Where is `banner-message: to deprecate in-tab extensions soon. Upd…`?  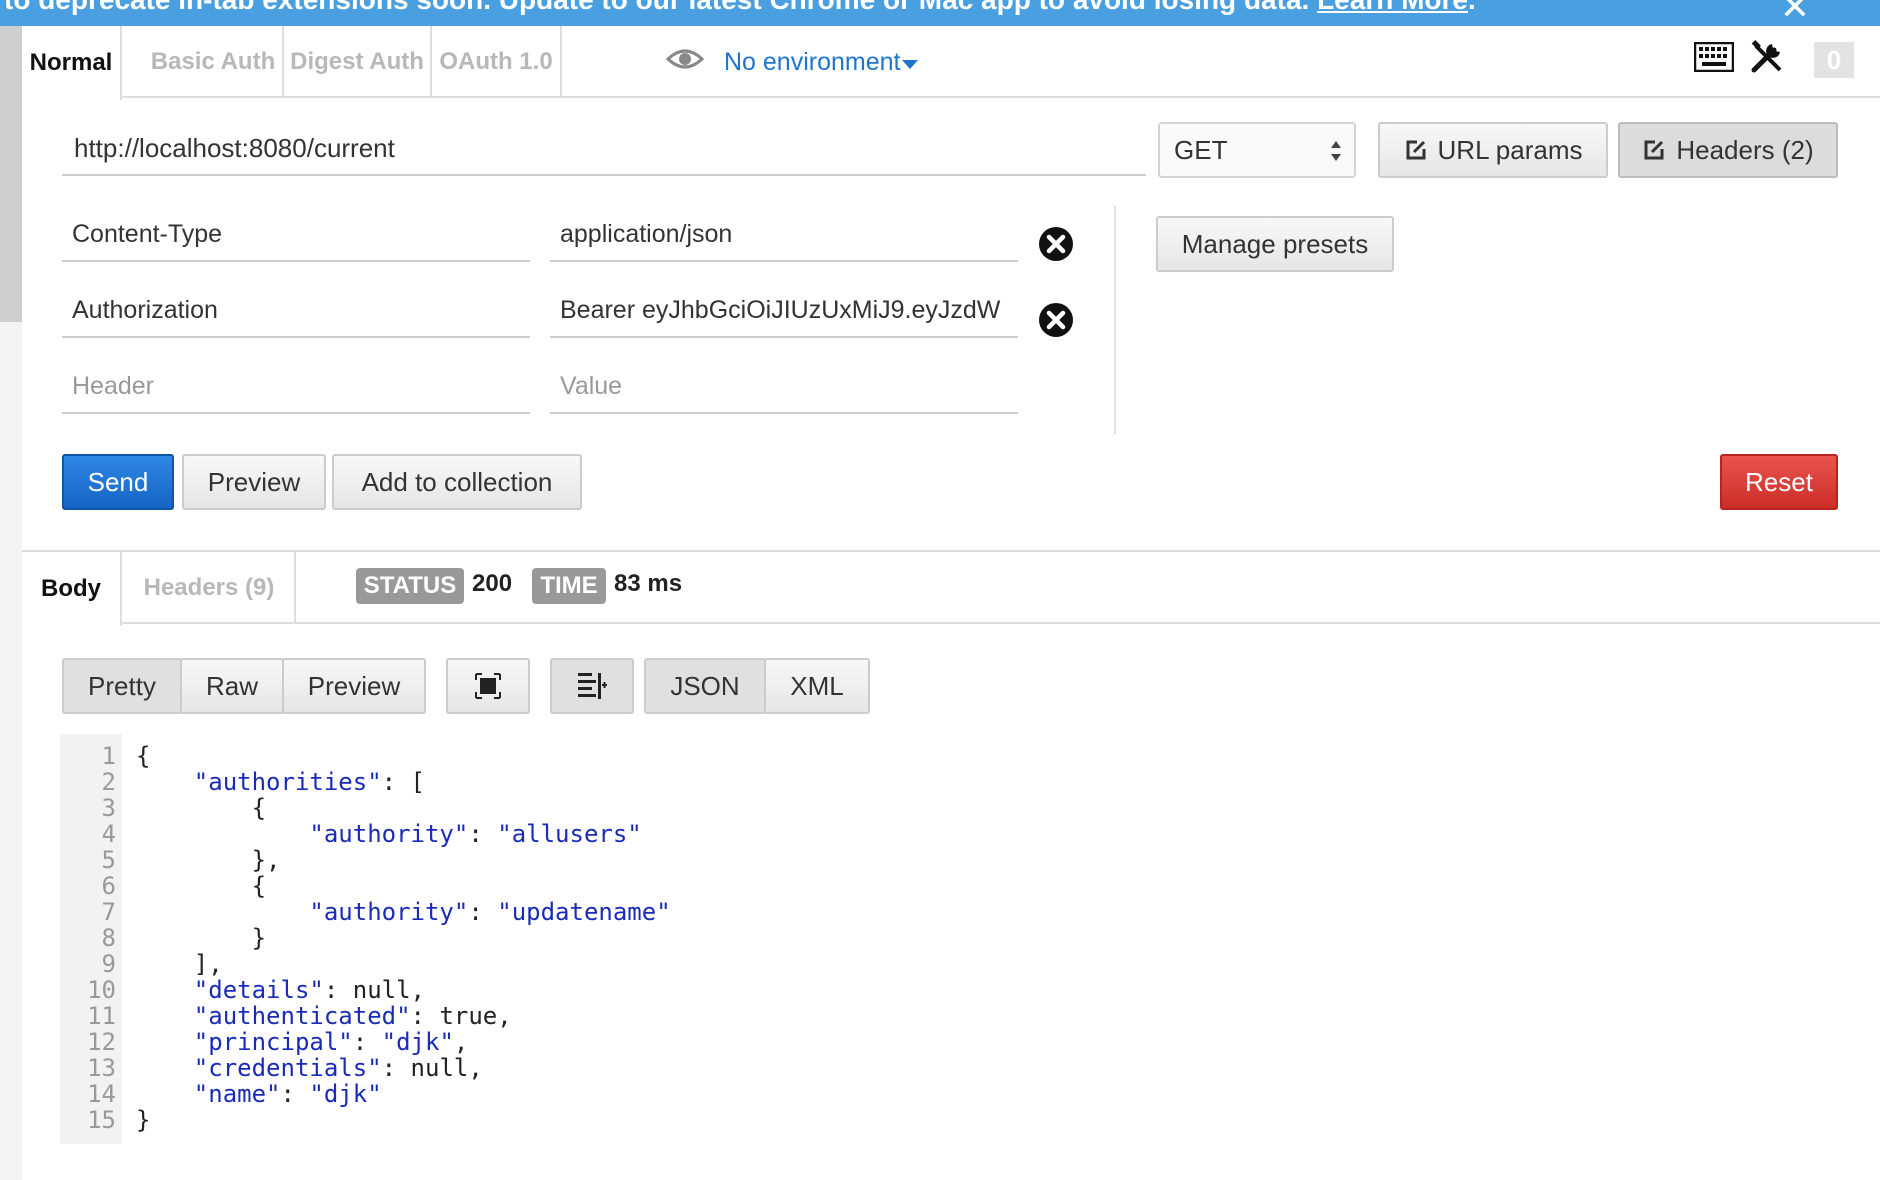 banner-message: to deprecate in-tab extensions soon. Upd… is located at coordinates (656, 7).